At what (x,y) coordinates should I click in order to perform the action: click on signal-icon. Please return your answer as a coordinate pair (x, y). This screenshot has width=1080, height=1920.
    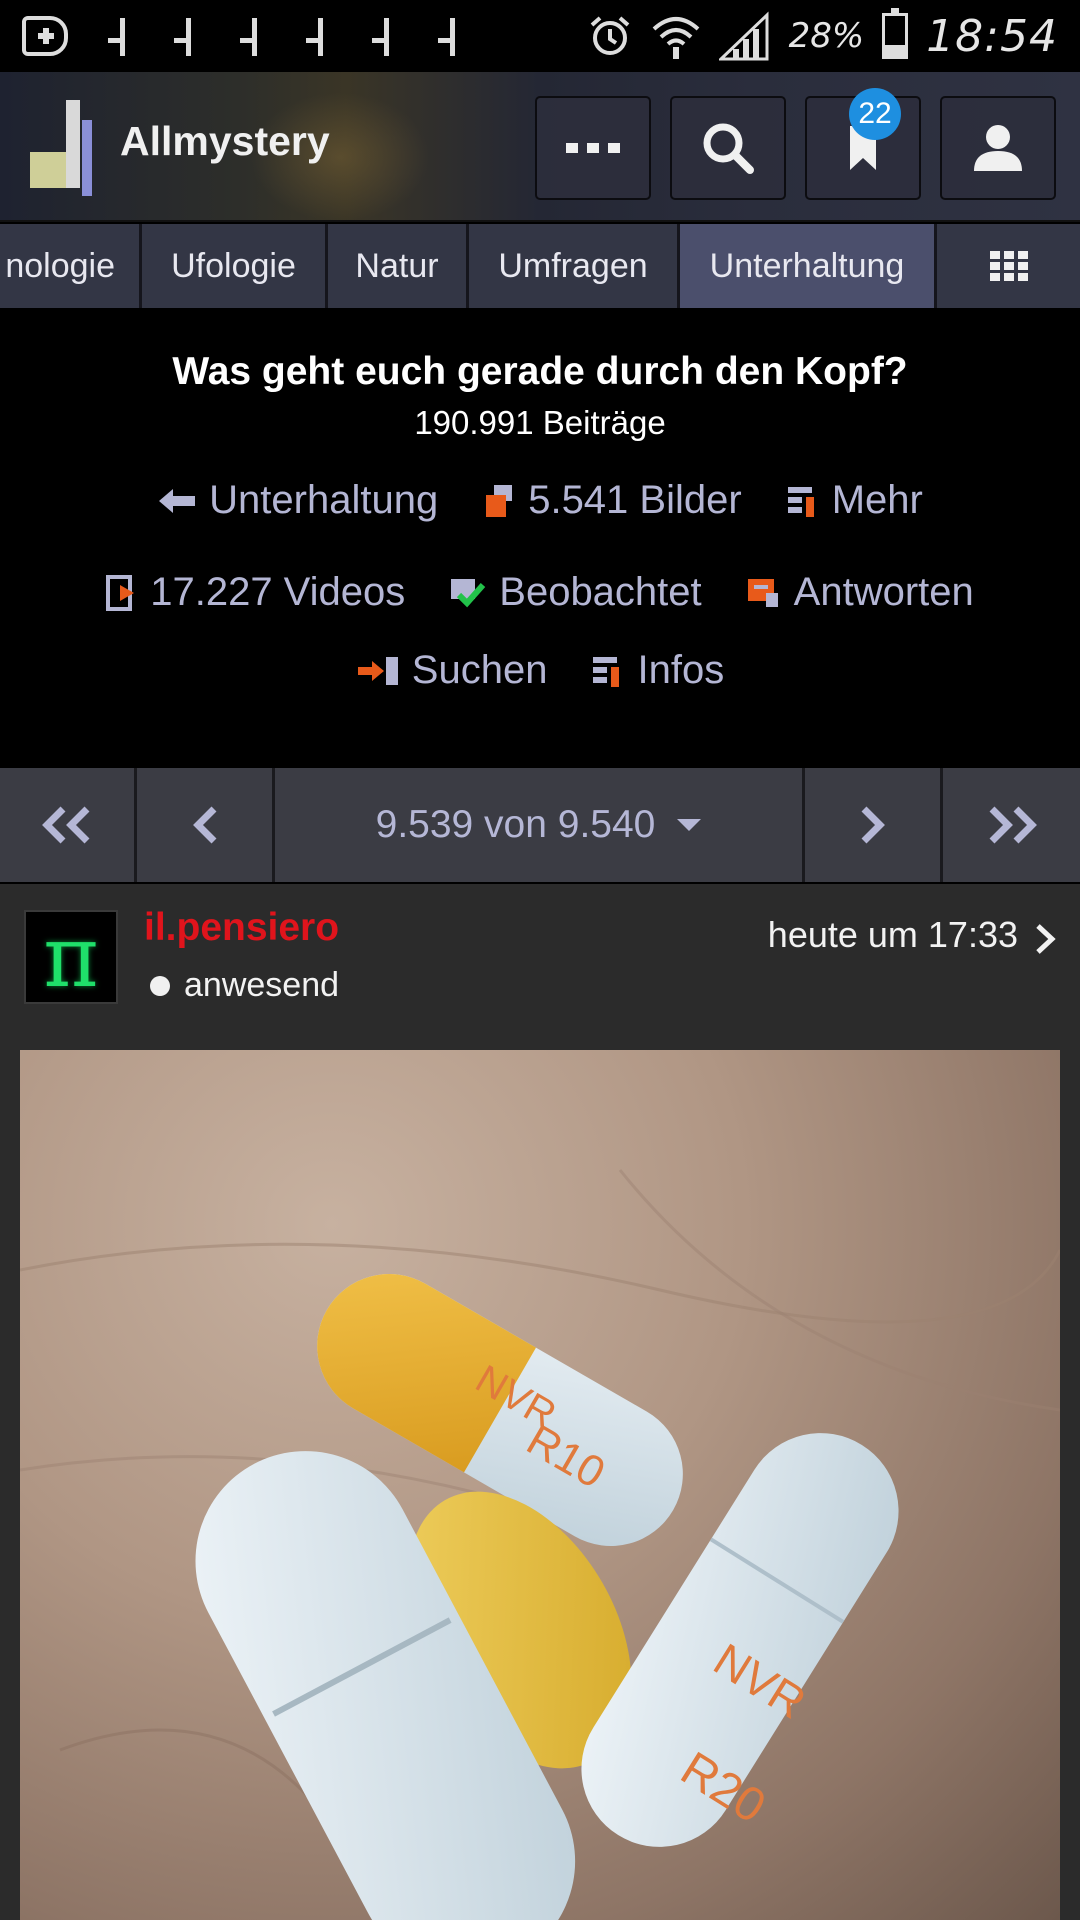
    Looking at the image, I should click on (743, 36).